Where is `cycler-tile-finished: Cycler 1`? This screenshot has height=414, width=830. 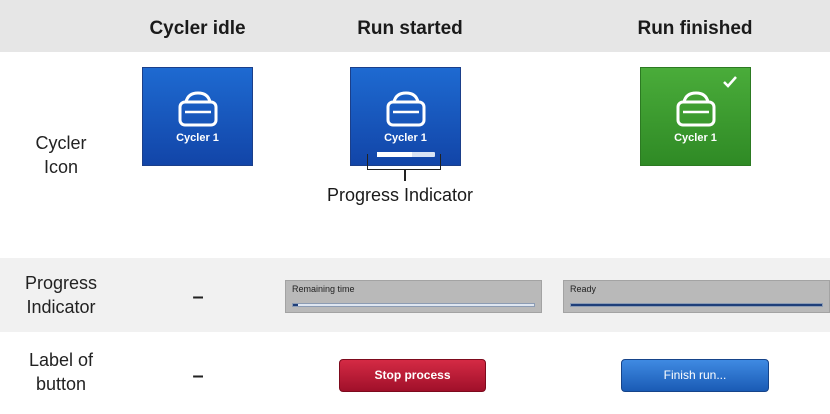 cycler-tile-finished: Cycler 1 is located at coordinates (695, 116).